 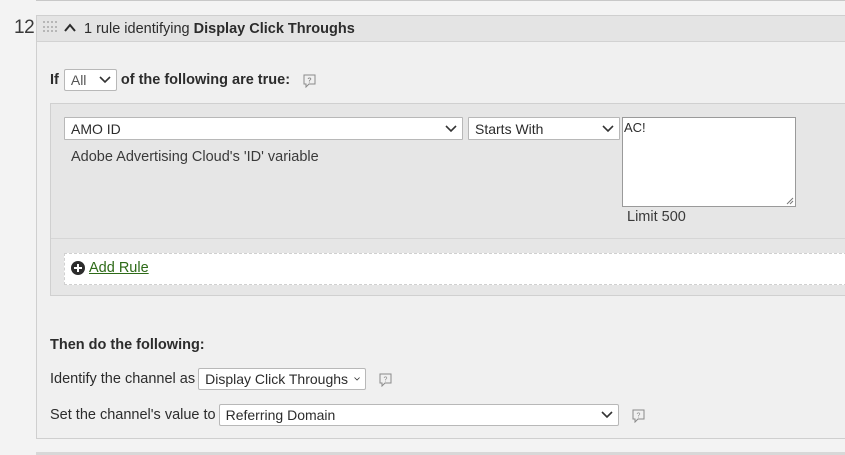 I want to click on channel-select-value: Display Click Throughs, so click(x=277, y=379).